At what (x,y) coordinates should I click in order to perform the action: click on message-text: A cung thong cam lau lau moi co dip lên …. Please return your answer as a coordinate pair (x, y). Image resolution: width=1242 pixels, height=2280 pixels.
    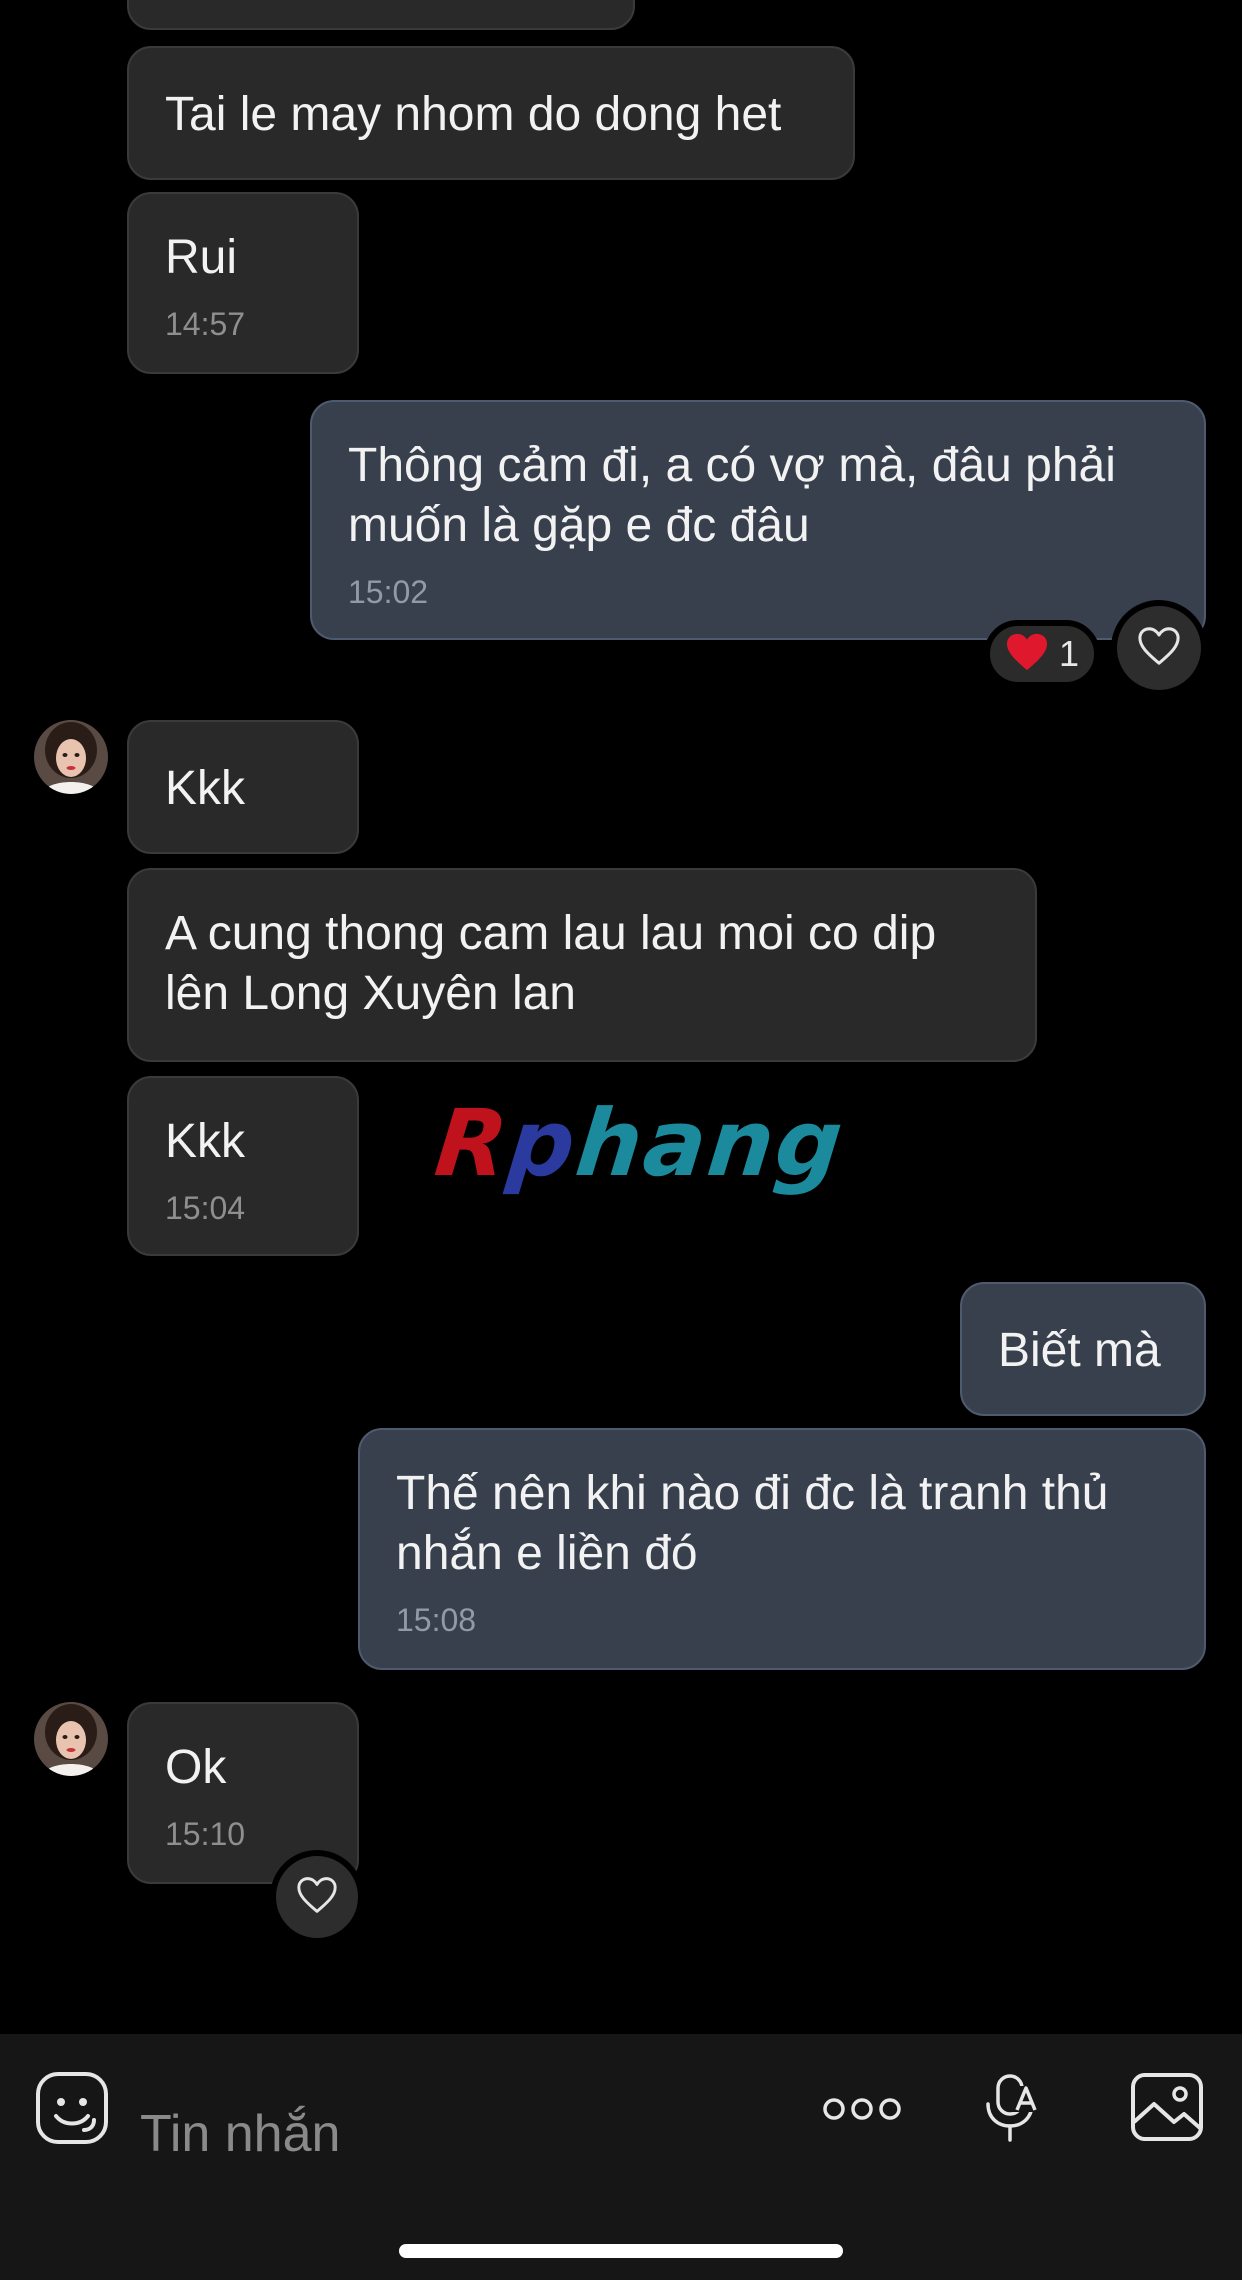
    Looking at the image, I should click on (551, 963).